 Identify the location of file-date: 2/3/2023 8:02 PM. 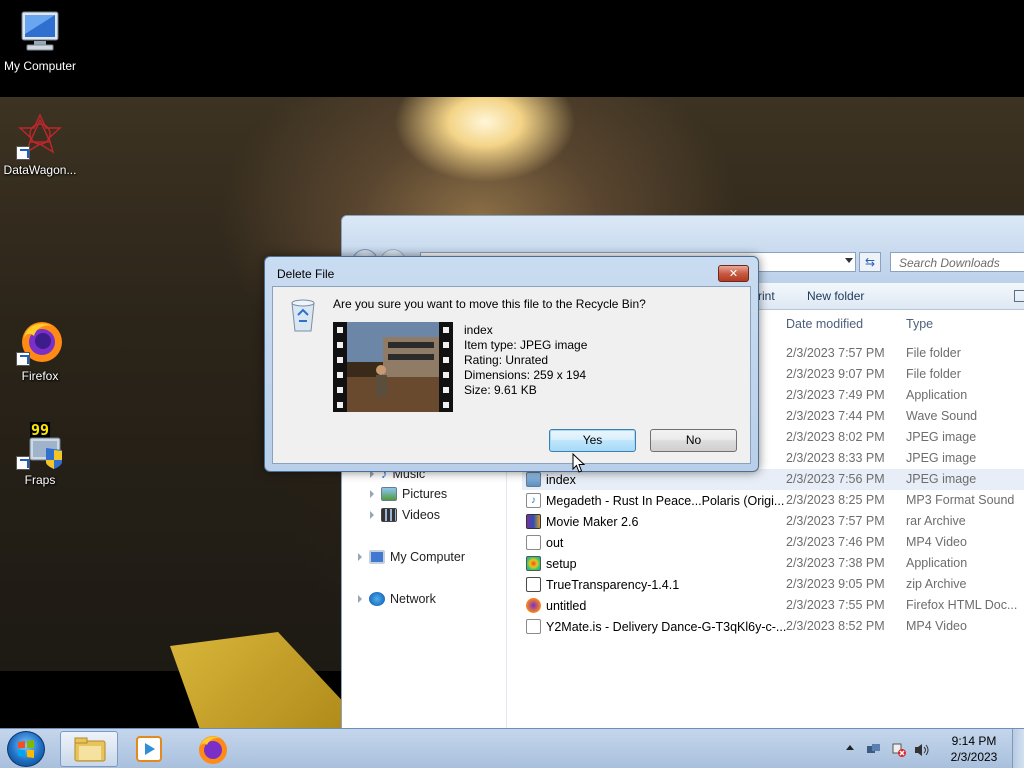
(835, 437).